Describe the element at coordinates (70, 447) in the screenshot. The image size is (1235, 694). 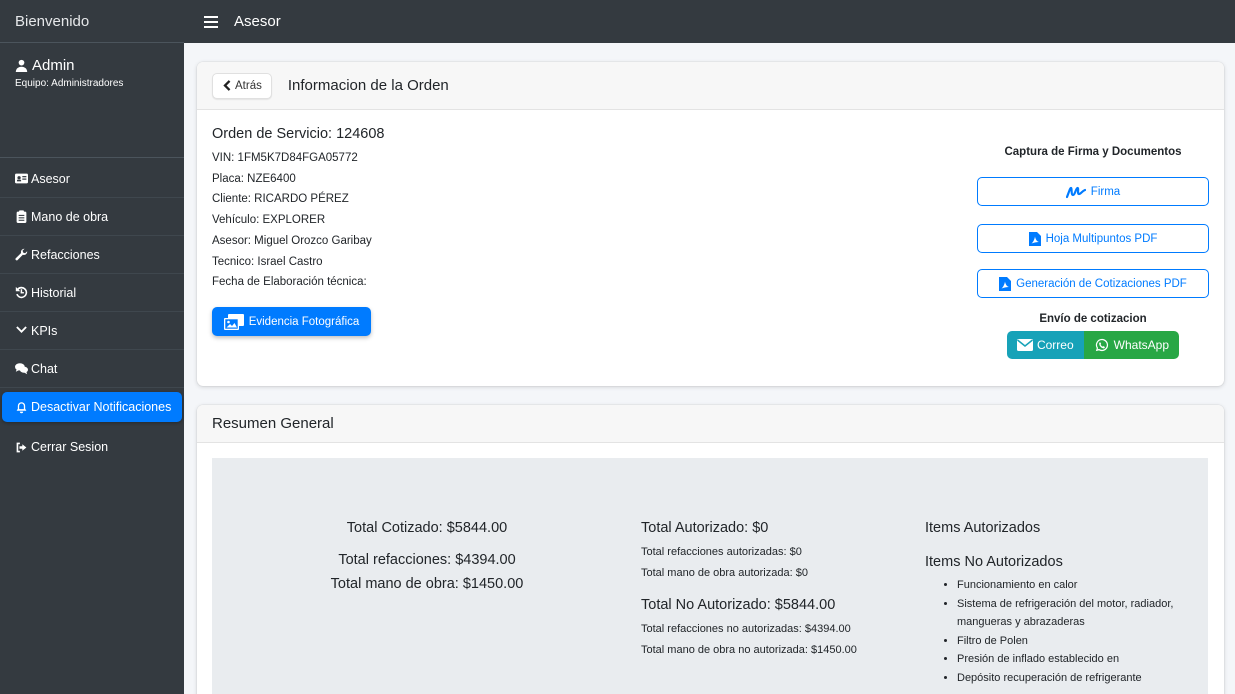
I see `sidebar-item-label: Cerrar Sesion` at that location.